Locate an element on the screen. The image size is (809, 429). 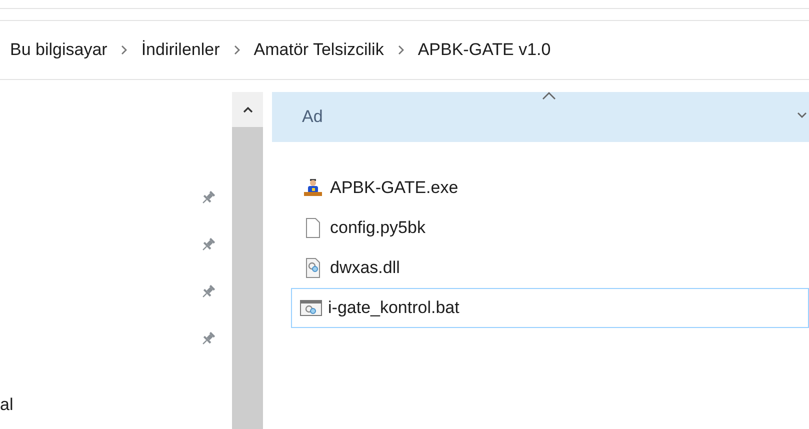
scroll-up-icon is located at coordinates (247, 109).